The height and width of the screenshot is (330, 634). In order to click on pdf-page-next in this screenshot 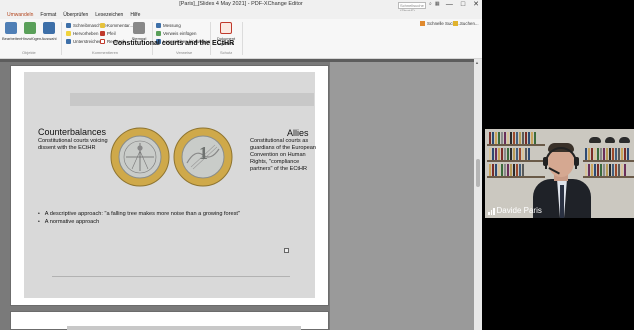, I will do `click(169, 320)`.